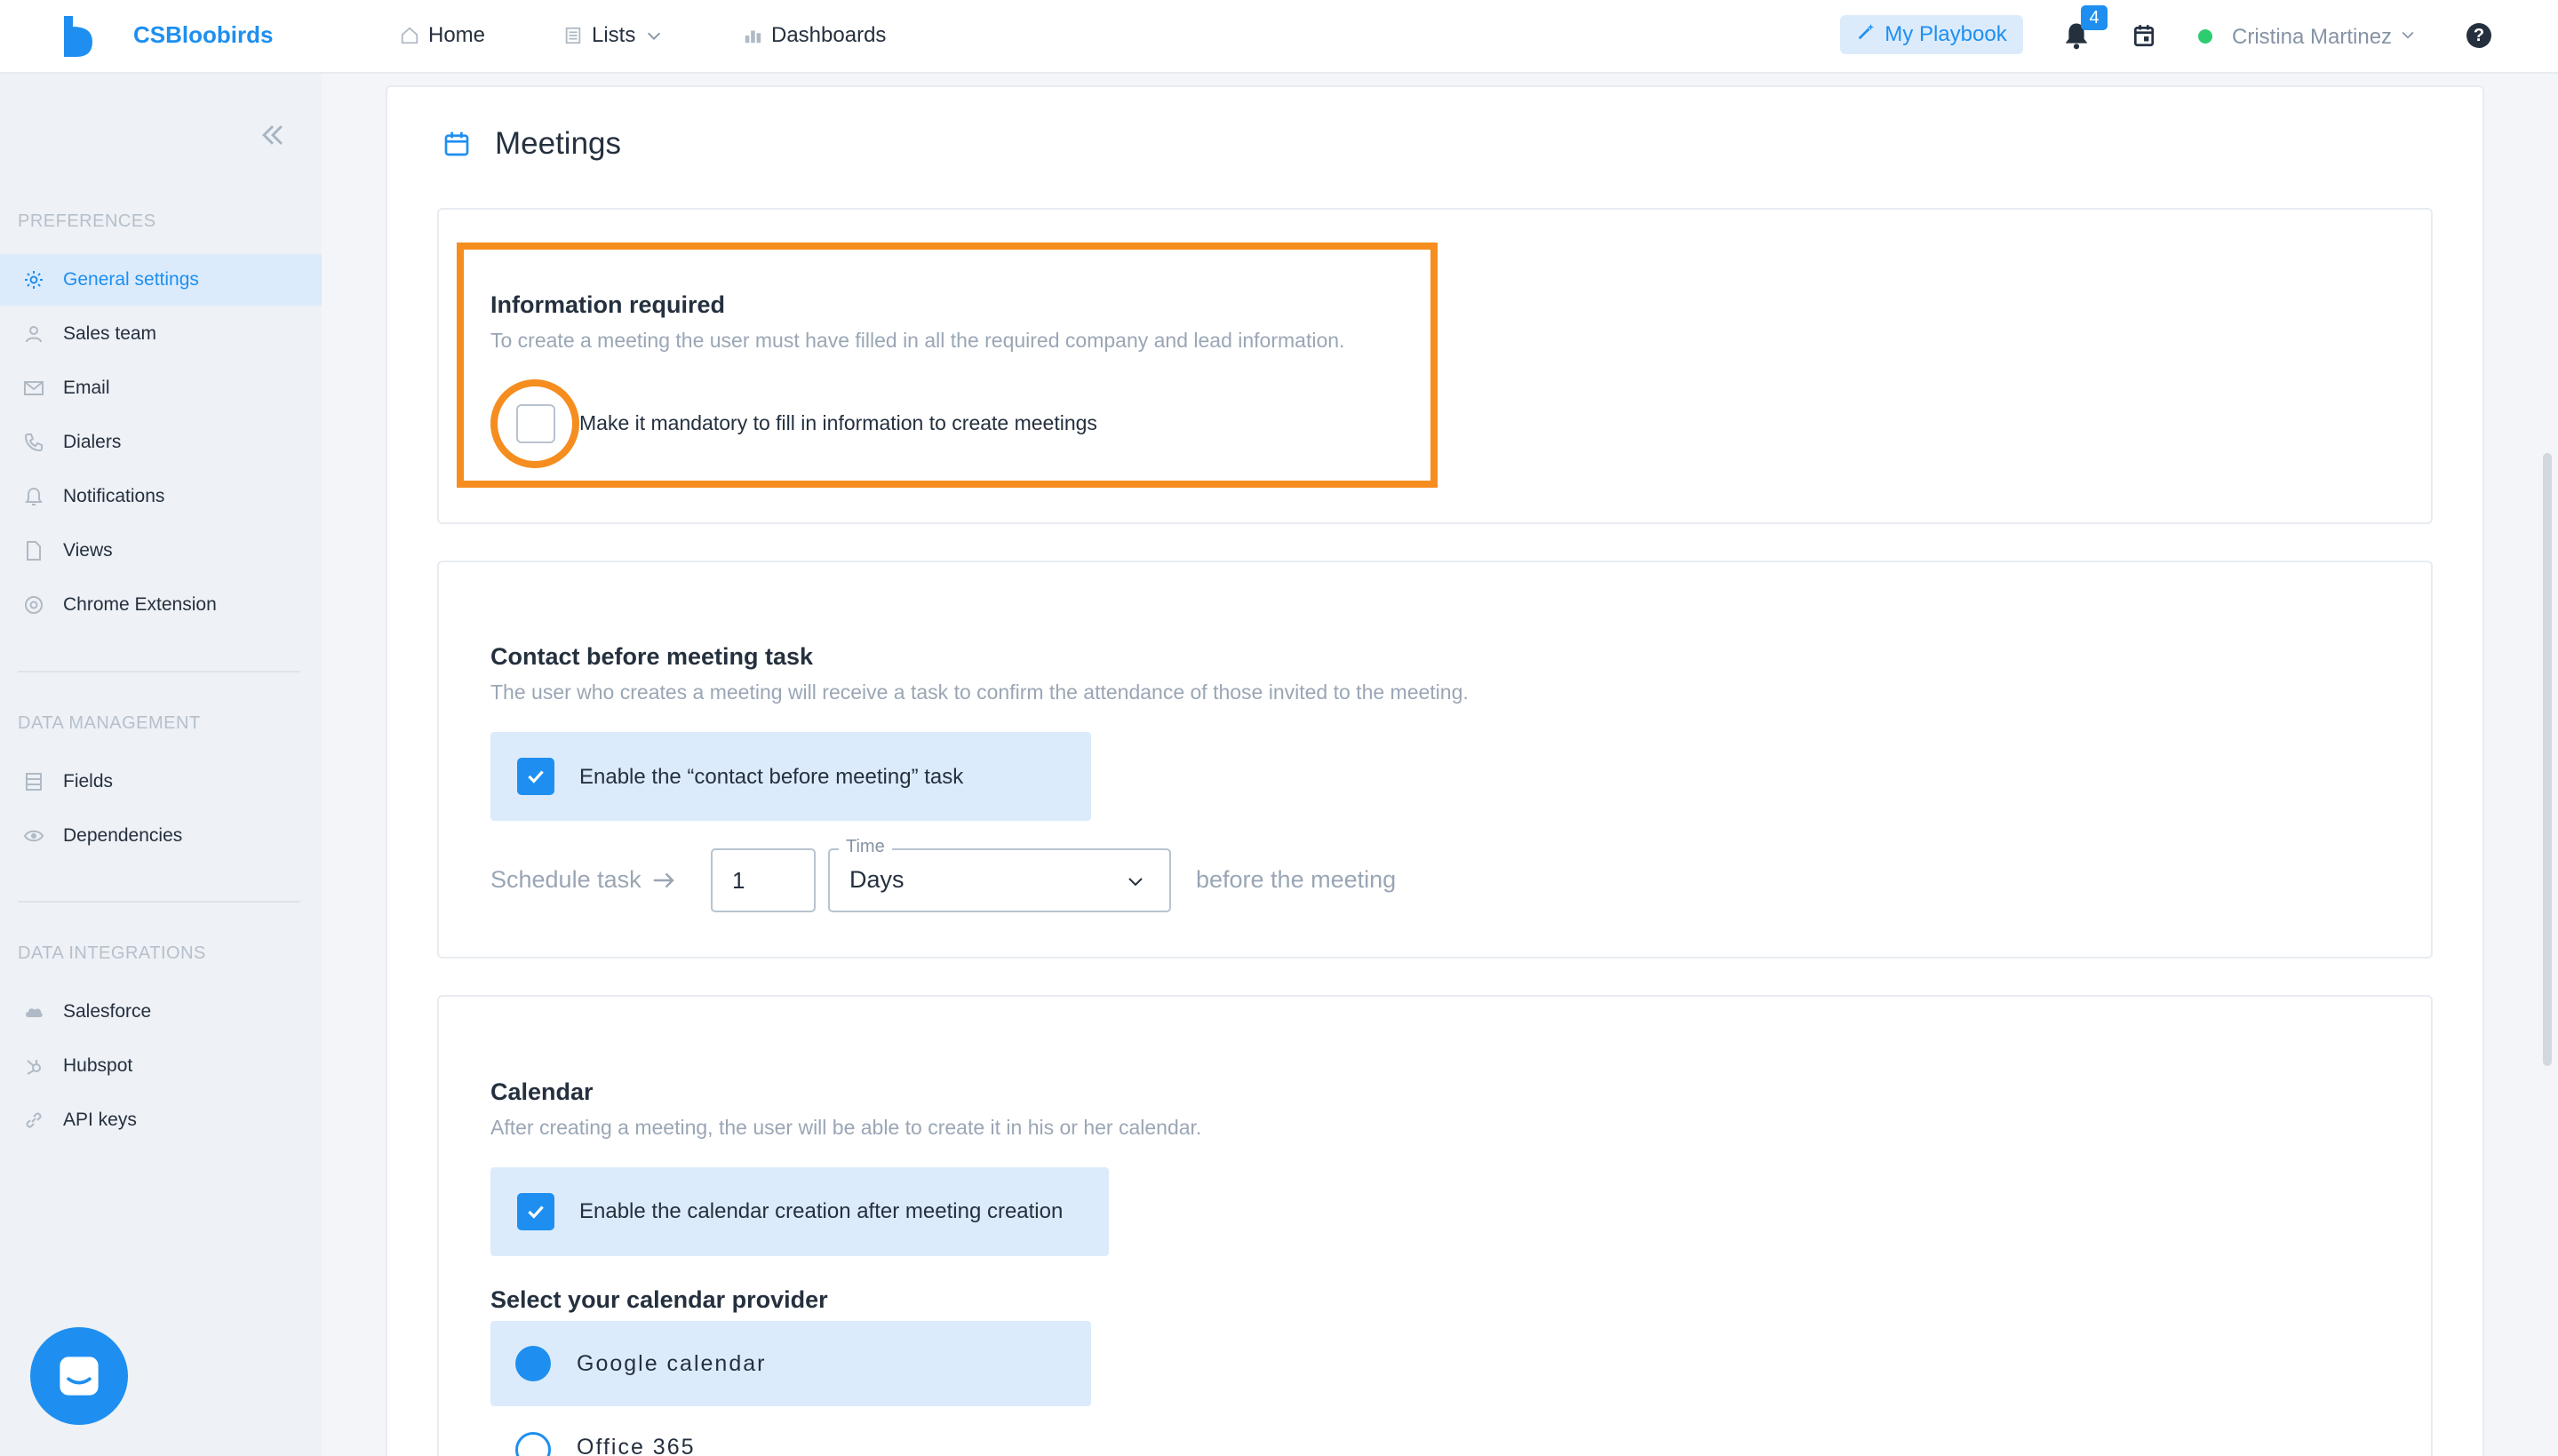  Describe the element at coordinates (457, 35) in the screenshot. I see `nav-home-label: Home` at that location.